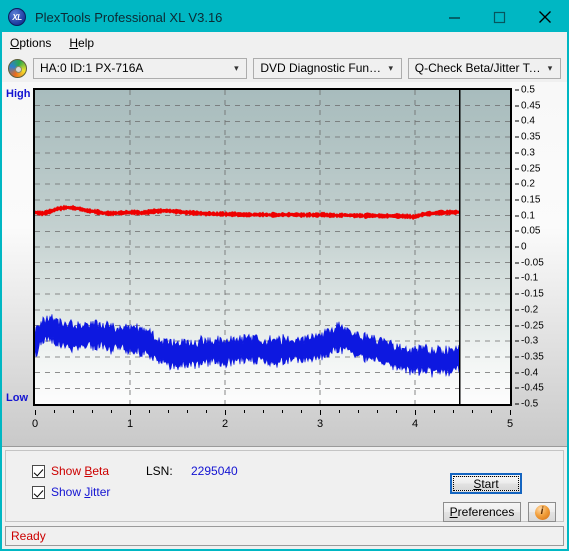 Image resolution: width=569 pixels, height=551 pixels. I want to click on window-controls, so click(499, 17).